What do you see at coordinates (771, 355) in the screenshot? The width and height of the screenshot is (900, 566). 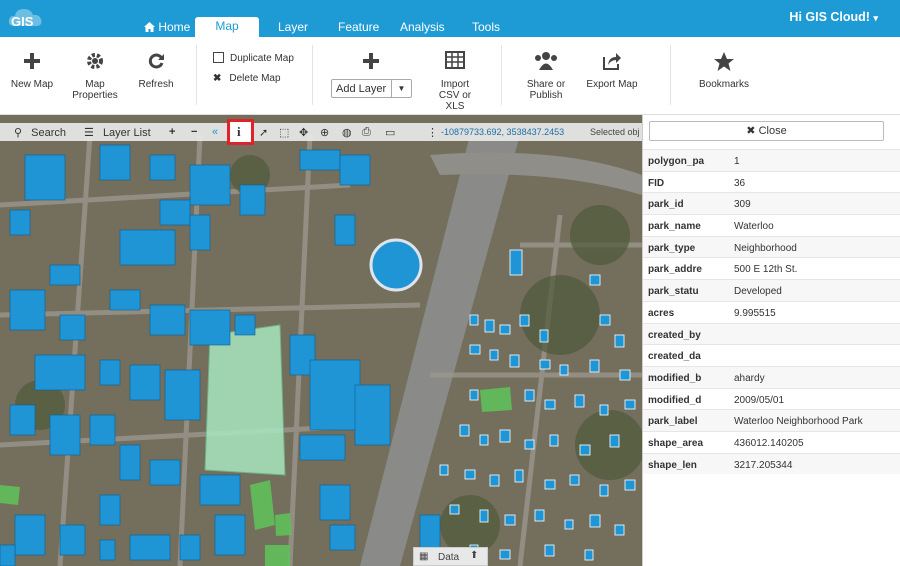 I see `attribute-row: created_da` at bounding box center [771, 355].